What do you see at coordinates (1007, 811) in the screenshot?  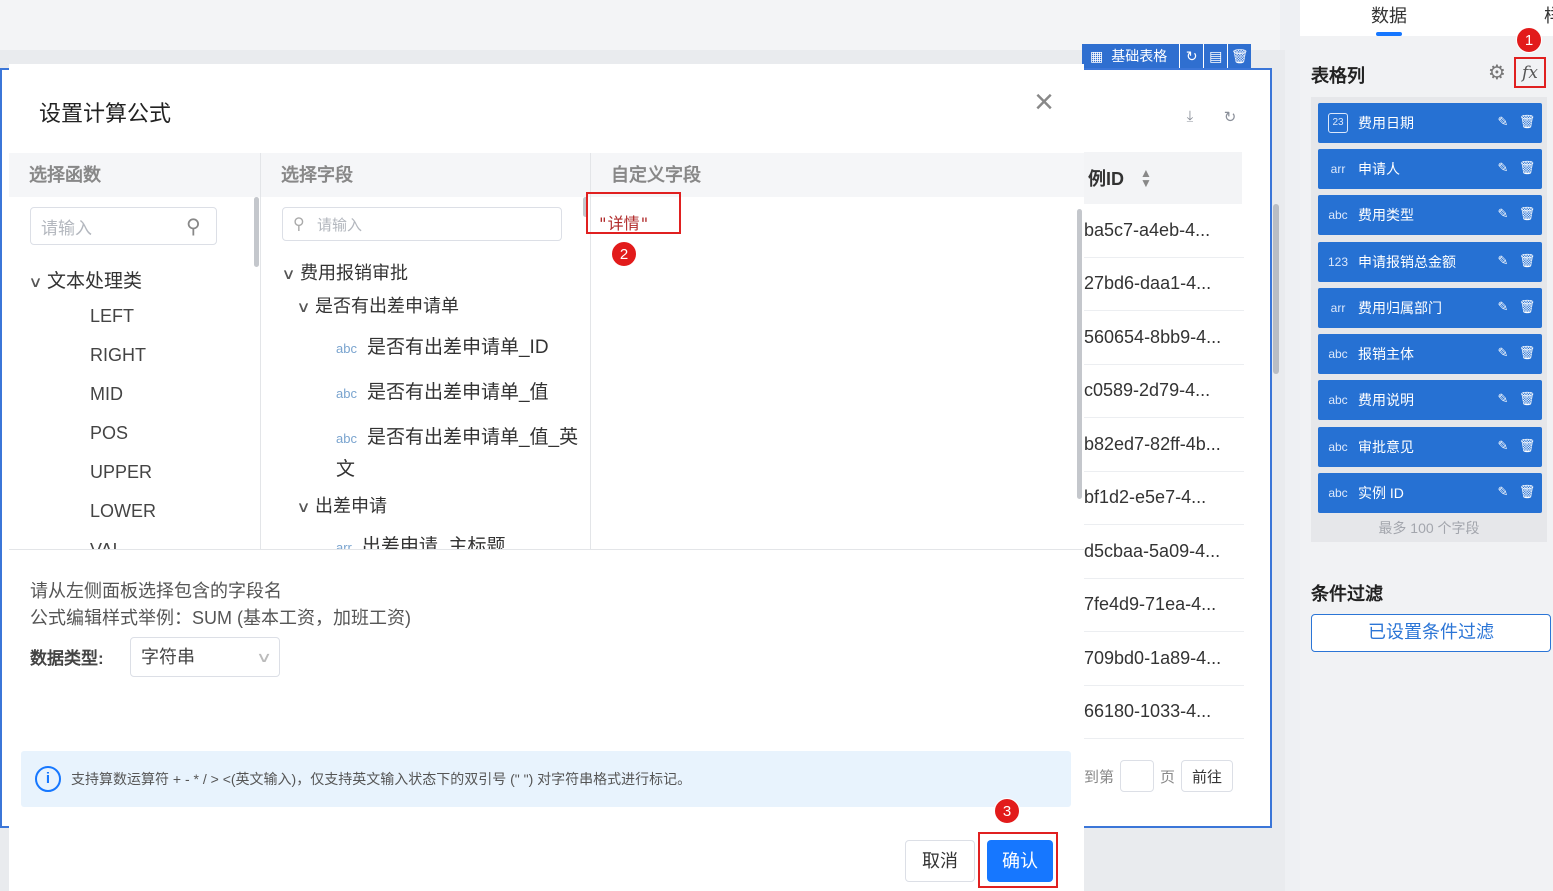 I see `annotation-badge-3: 3` at bounding box center [1007, 811].